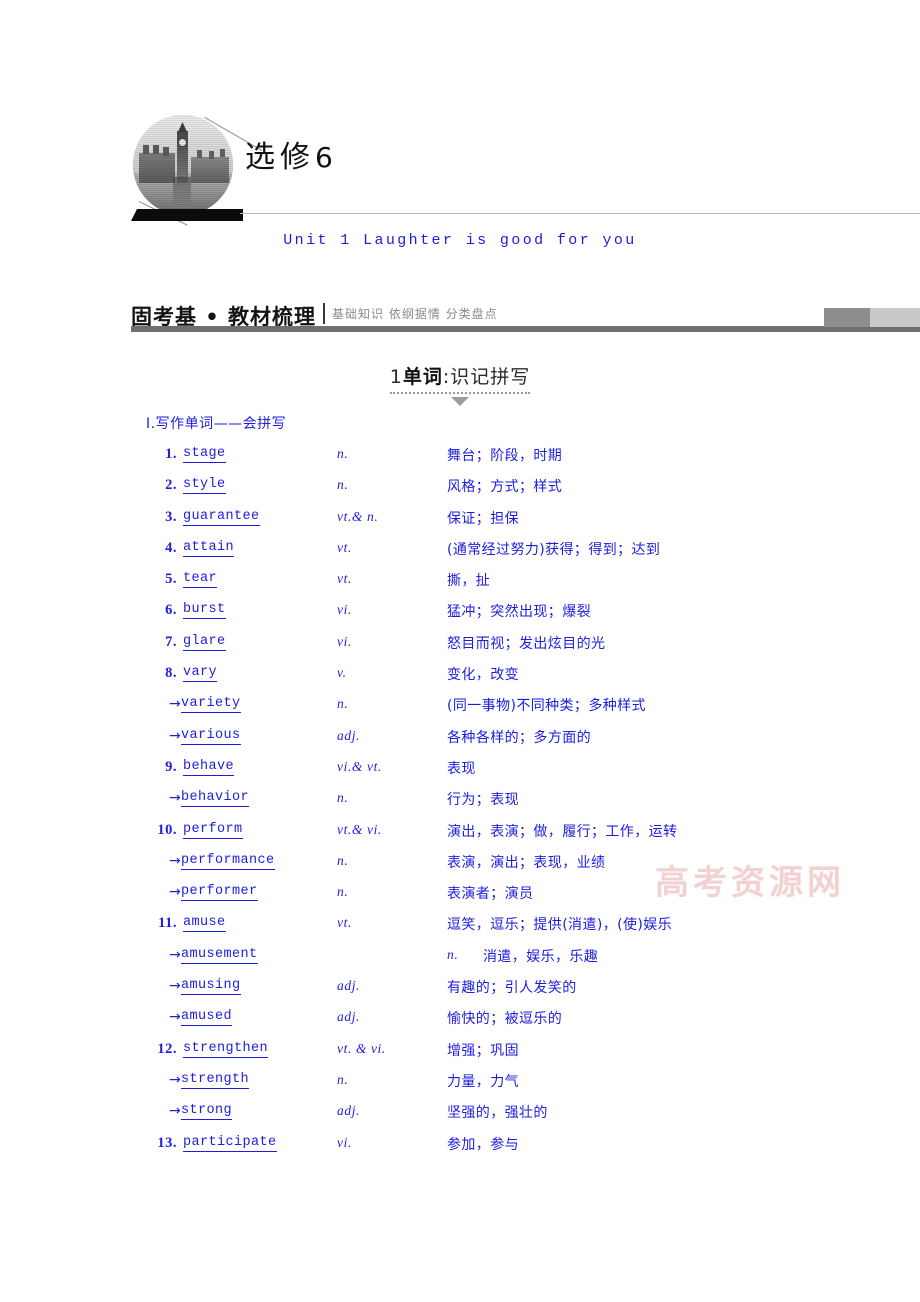 This screenshot has width=920, height=1302. I want to click on vocab-meaning: 各种各样的；多方面的, so click(519, 737).